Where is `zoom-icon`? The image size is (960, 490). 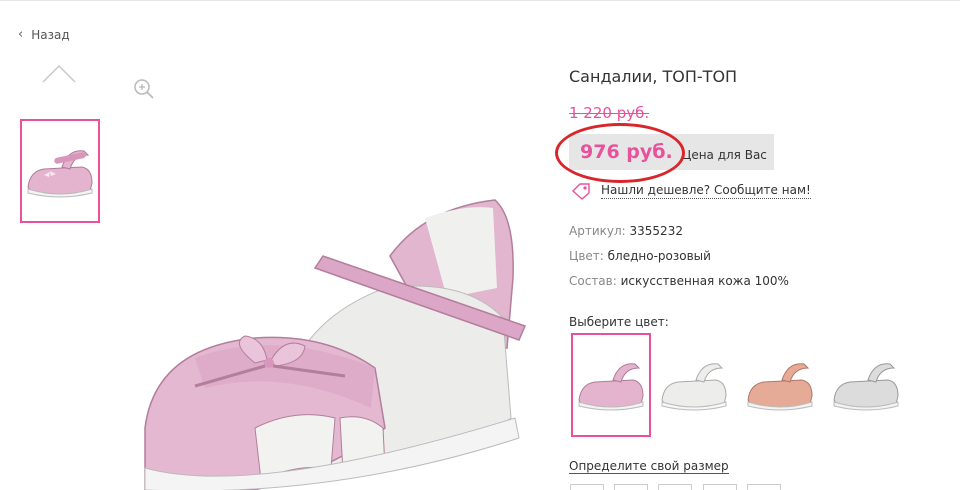
zoom-icon is located at coordinates (144, 89).